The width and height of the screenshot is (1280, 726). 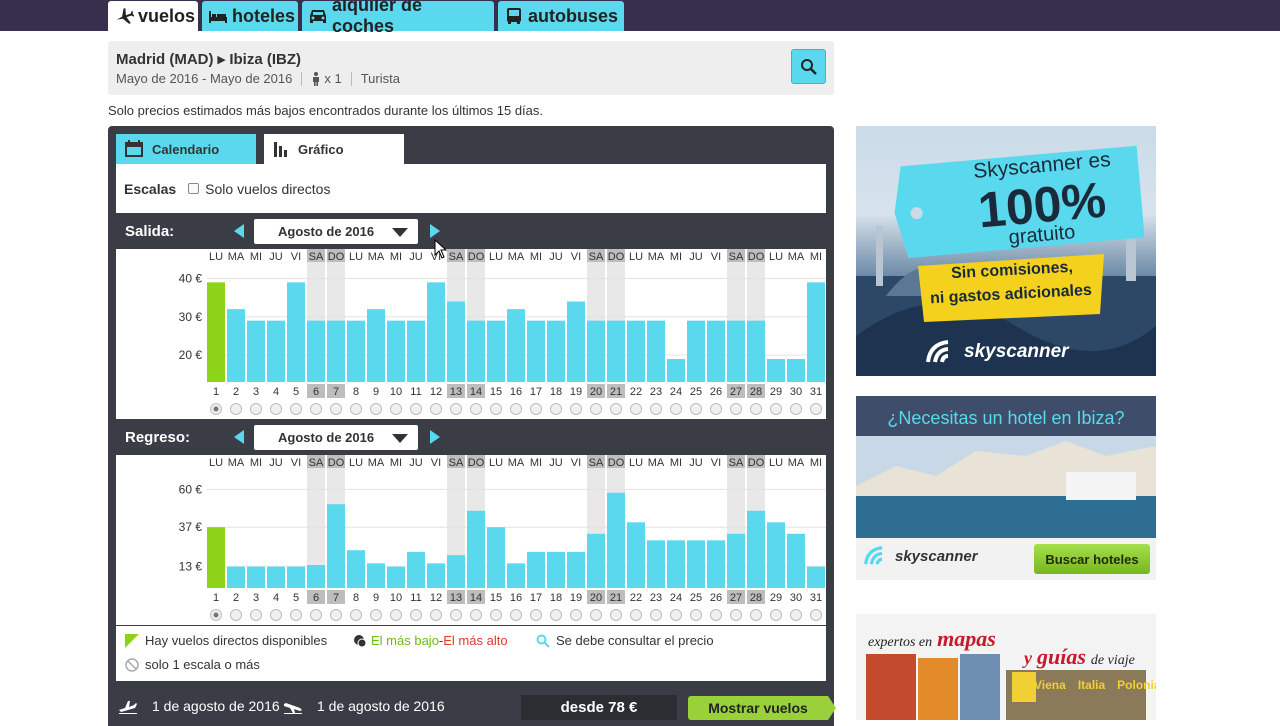 What do you see at coordinates (435, 231) in the screenshot?
I see `salida-next-month-icon` at bounding box center [435, 231].